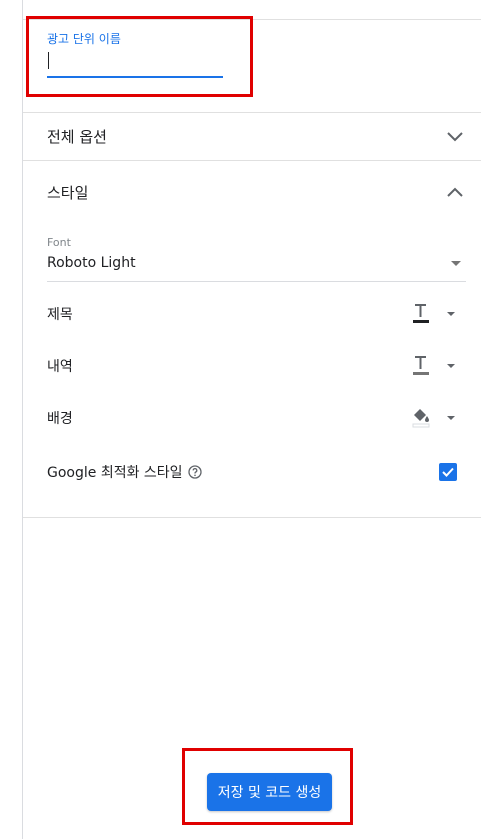  I want to click on title-color-row: 제목, so click(257, 314).